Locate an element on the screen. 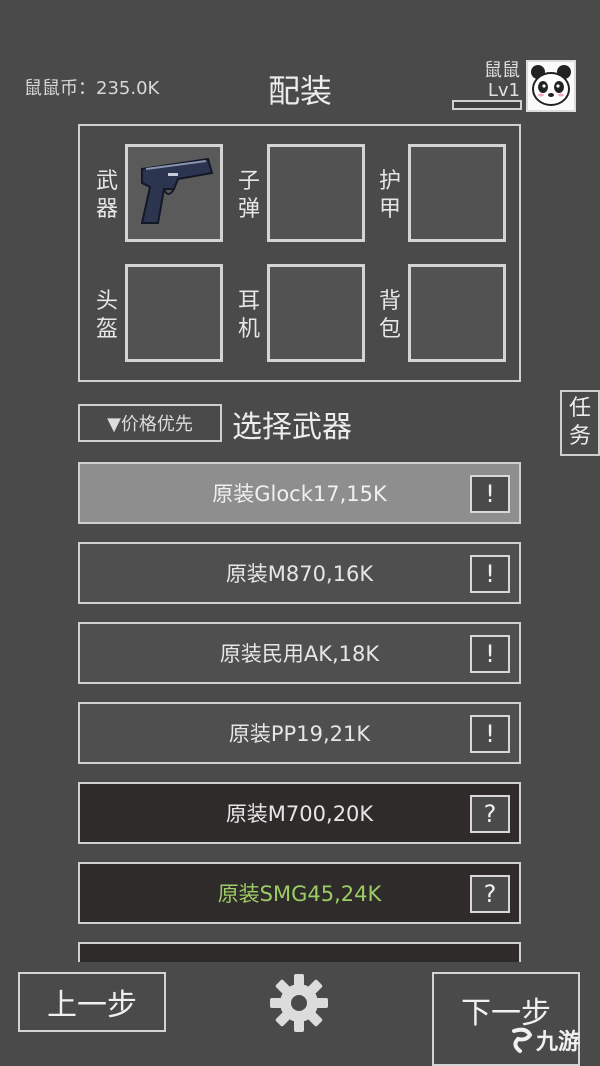  avatar is located at coordinates (551, 86).